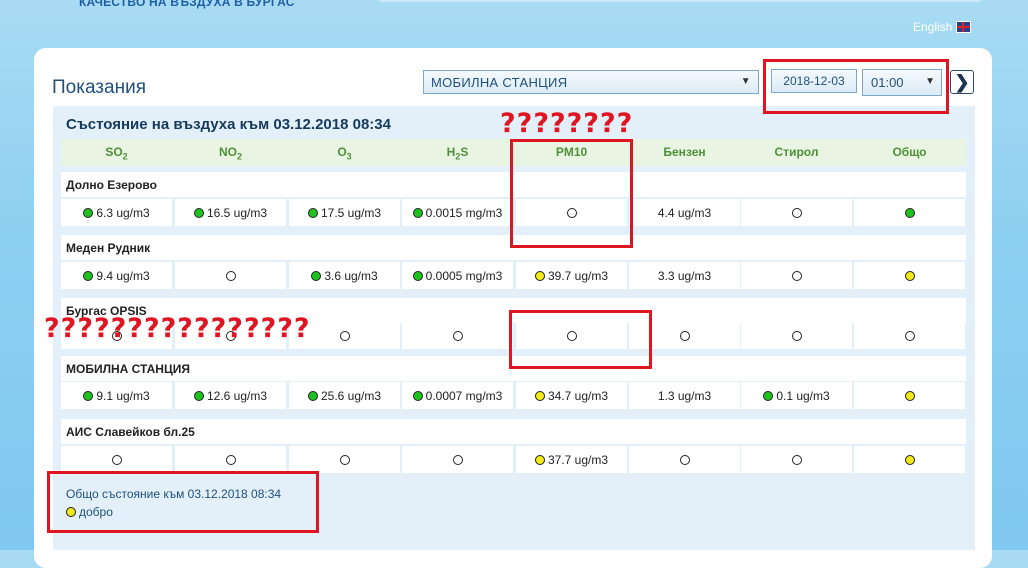 The width and height of the screenshot is (1028, 568). What do you see at coordinates (464, 212) in the screenshot?
I see `cell-value: 0.0015 mg/m3` at bounding box center [464, 212].